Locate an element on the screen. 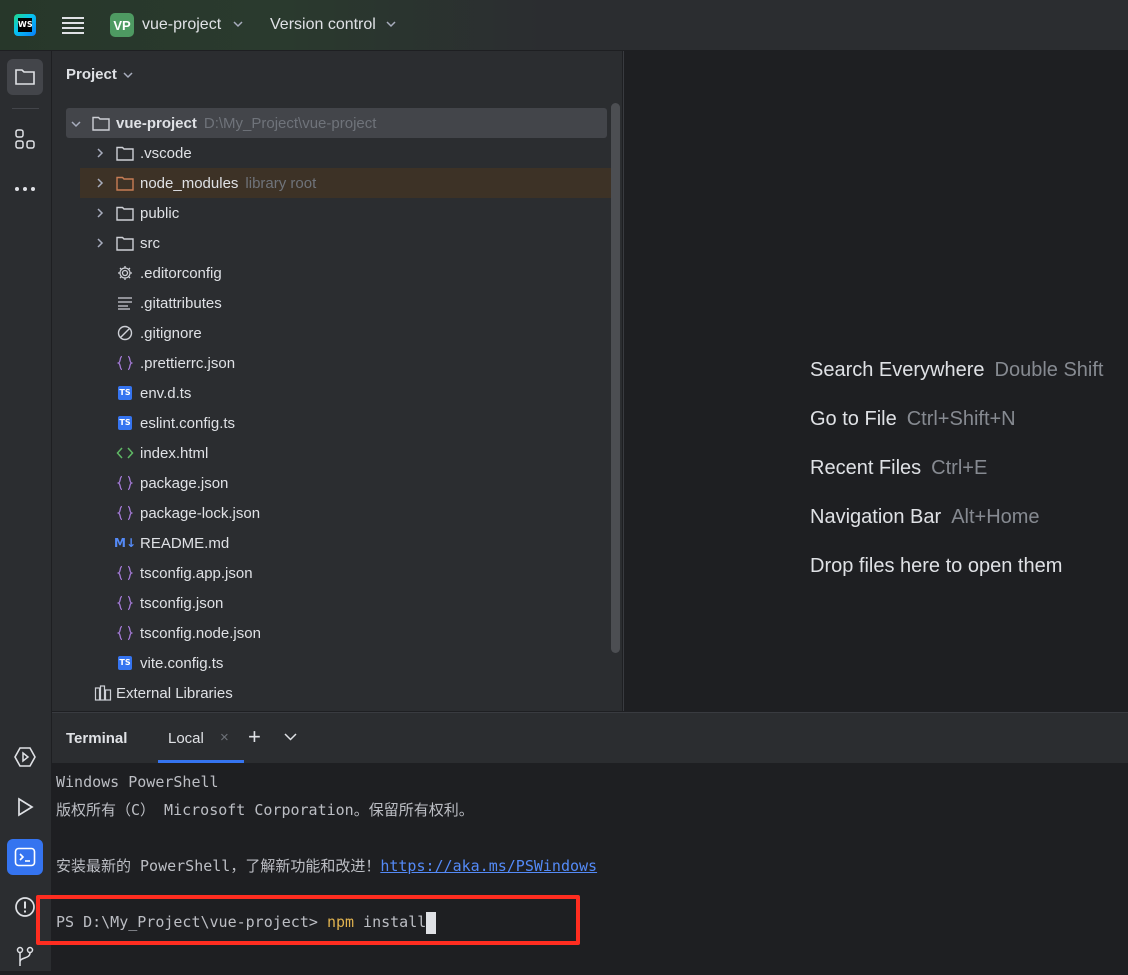  terminal-line: Windows PowerShell is located at coordinates (137, 782).